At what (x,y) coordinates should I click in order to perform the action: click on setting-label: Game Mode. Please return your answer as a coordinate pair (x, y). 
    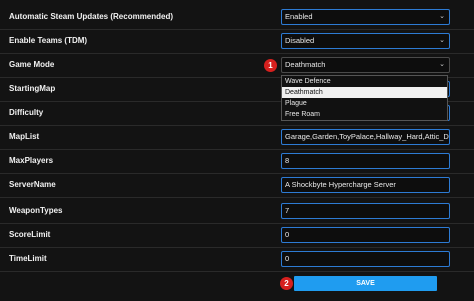
    Looking at the image, I should click on (32, 64).